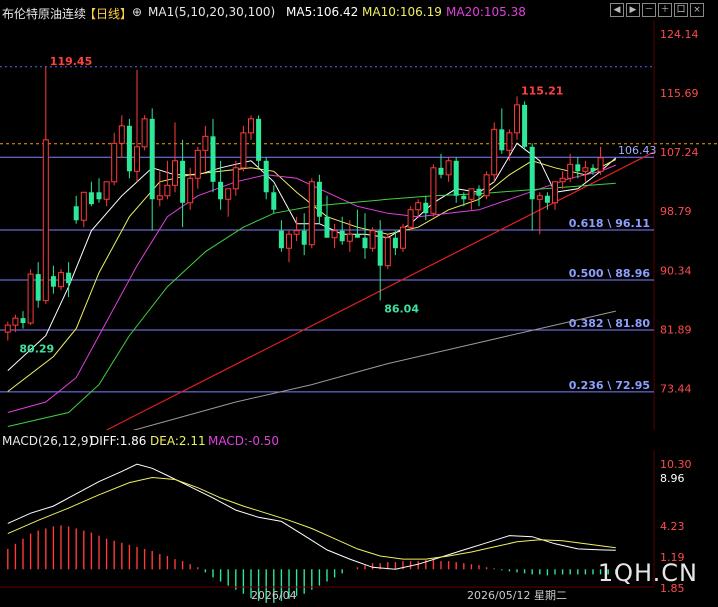  I want to click on price-tick-label: 107.24, so click(679, 152).